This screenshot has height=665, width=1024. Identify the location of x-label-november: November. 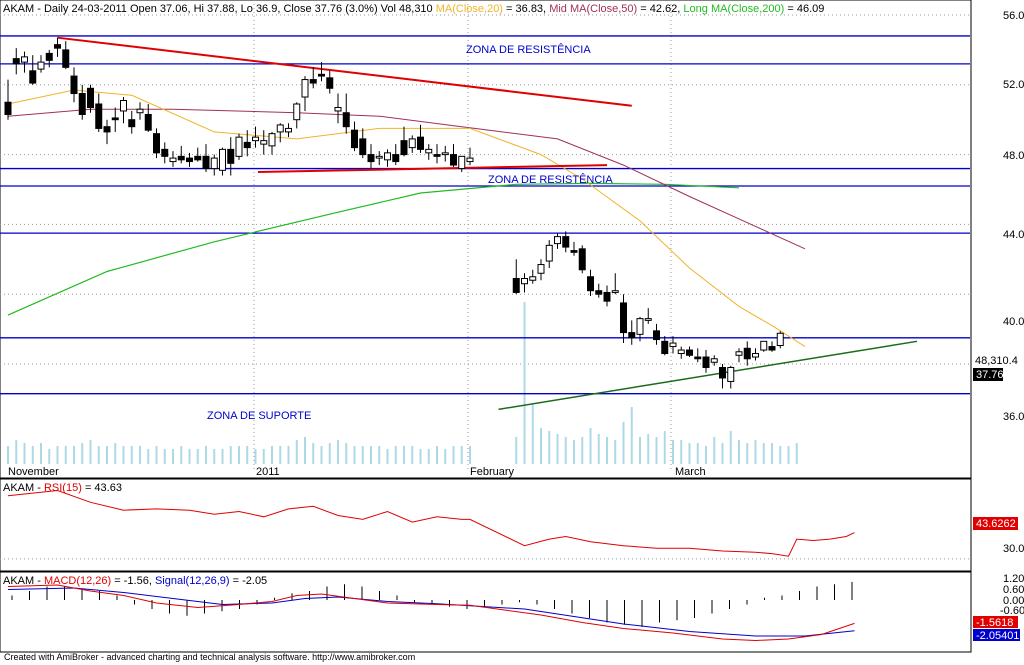
(33, 472).